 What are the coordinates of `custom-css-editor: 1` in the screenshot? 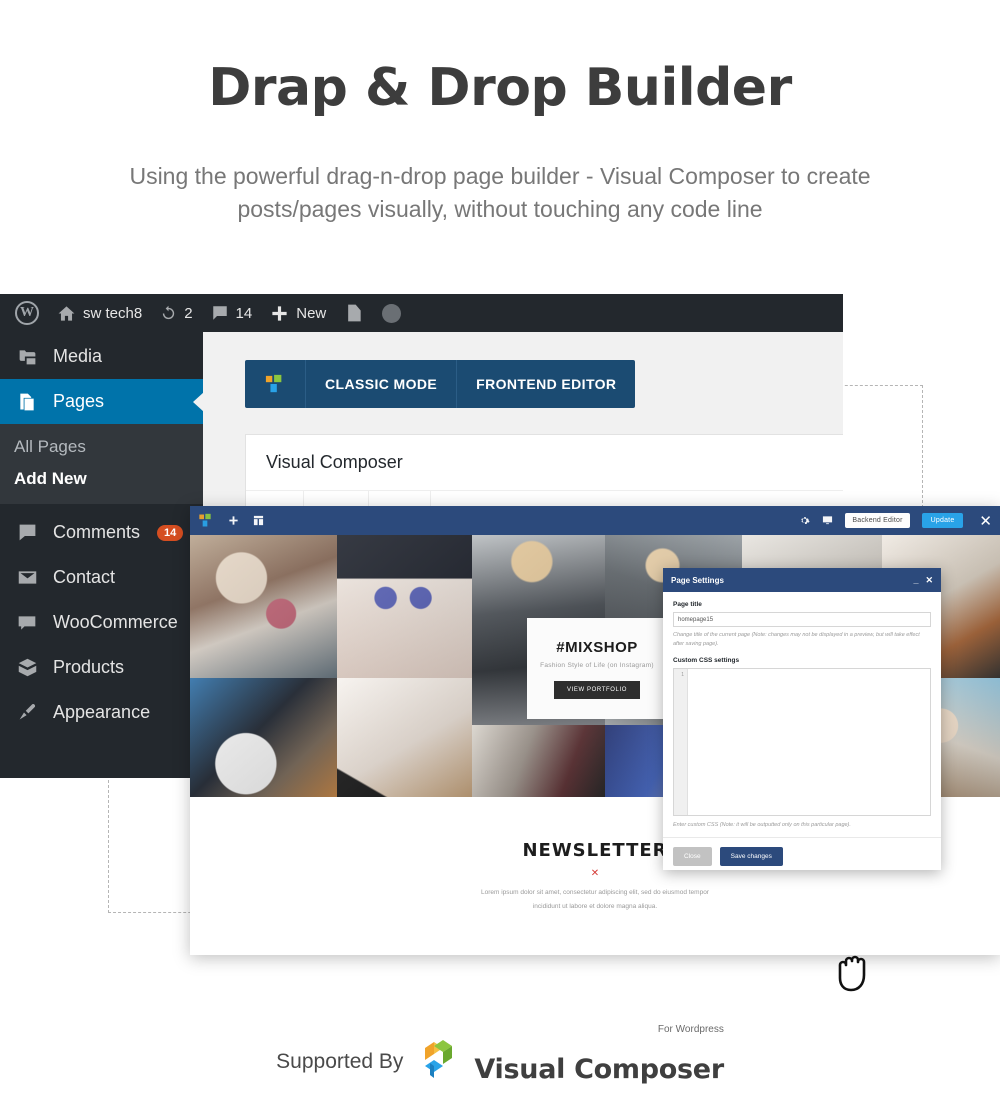 It's located at (802, 741).